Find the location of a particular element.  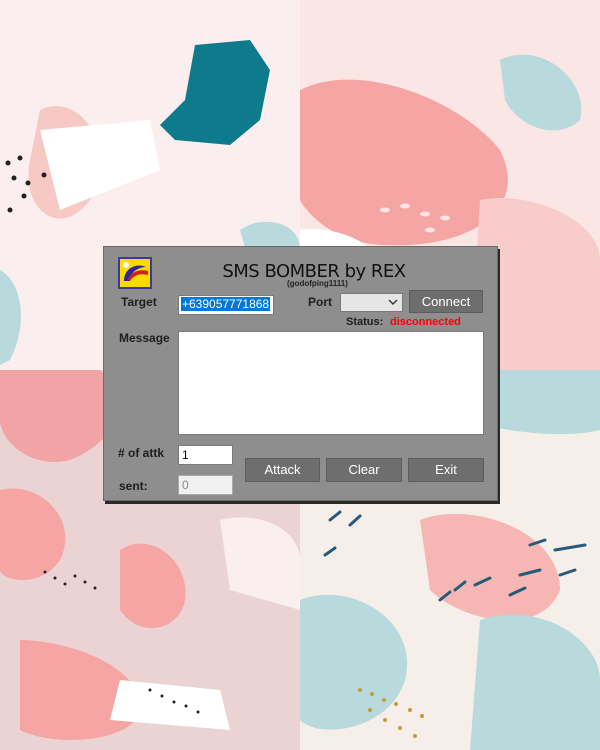

message-label: Message is located at coordinates (144, 338).